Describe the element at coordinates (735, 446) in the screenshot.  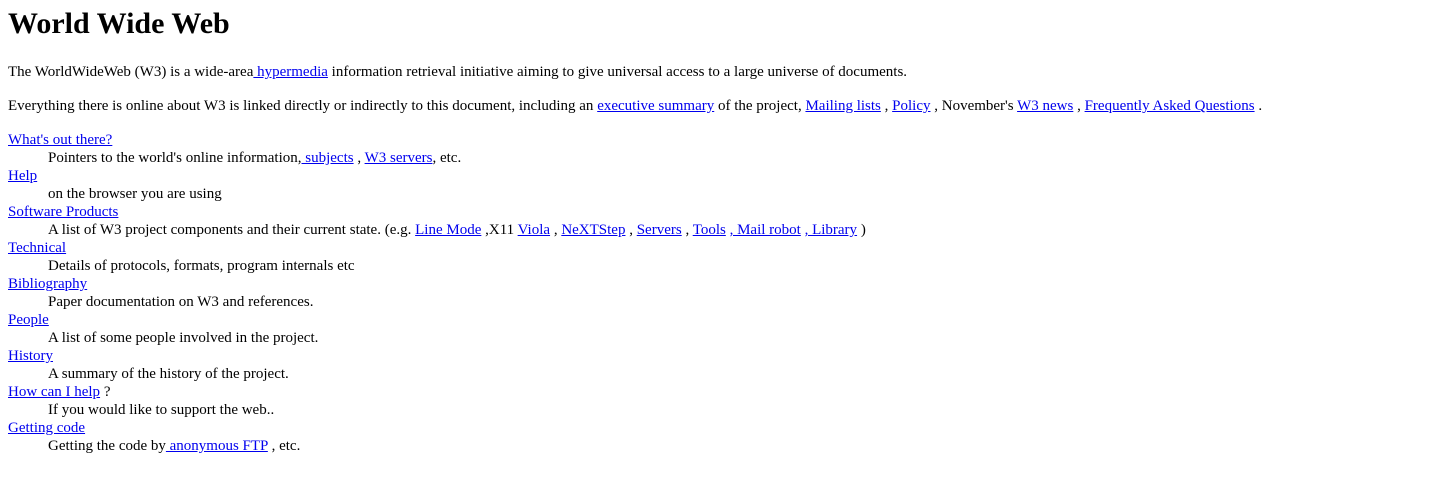
I see `topic-description: Getting the code by anonymous FTP , etc.` at that location.